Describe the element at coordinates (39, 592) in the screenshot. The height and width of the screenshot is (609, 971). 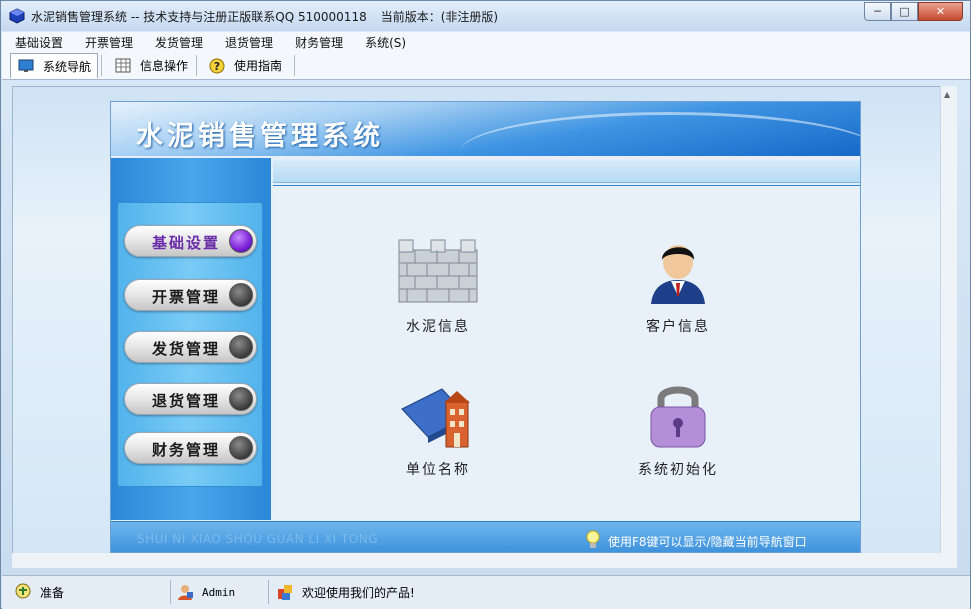
I see `status-state: 准备` at that location.